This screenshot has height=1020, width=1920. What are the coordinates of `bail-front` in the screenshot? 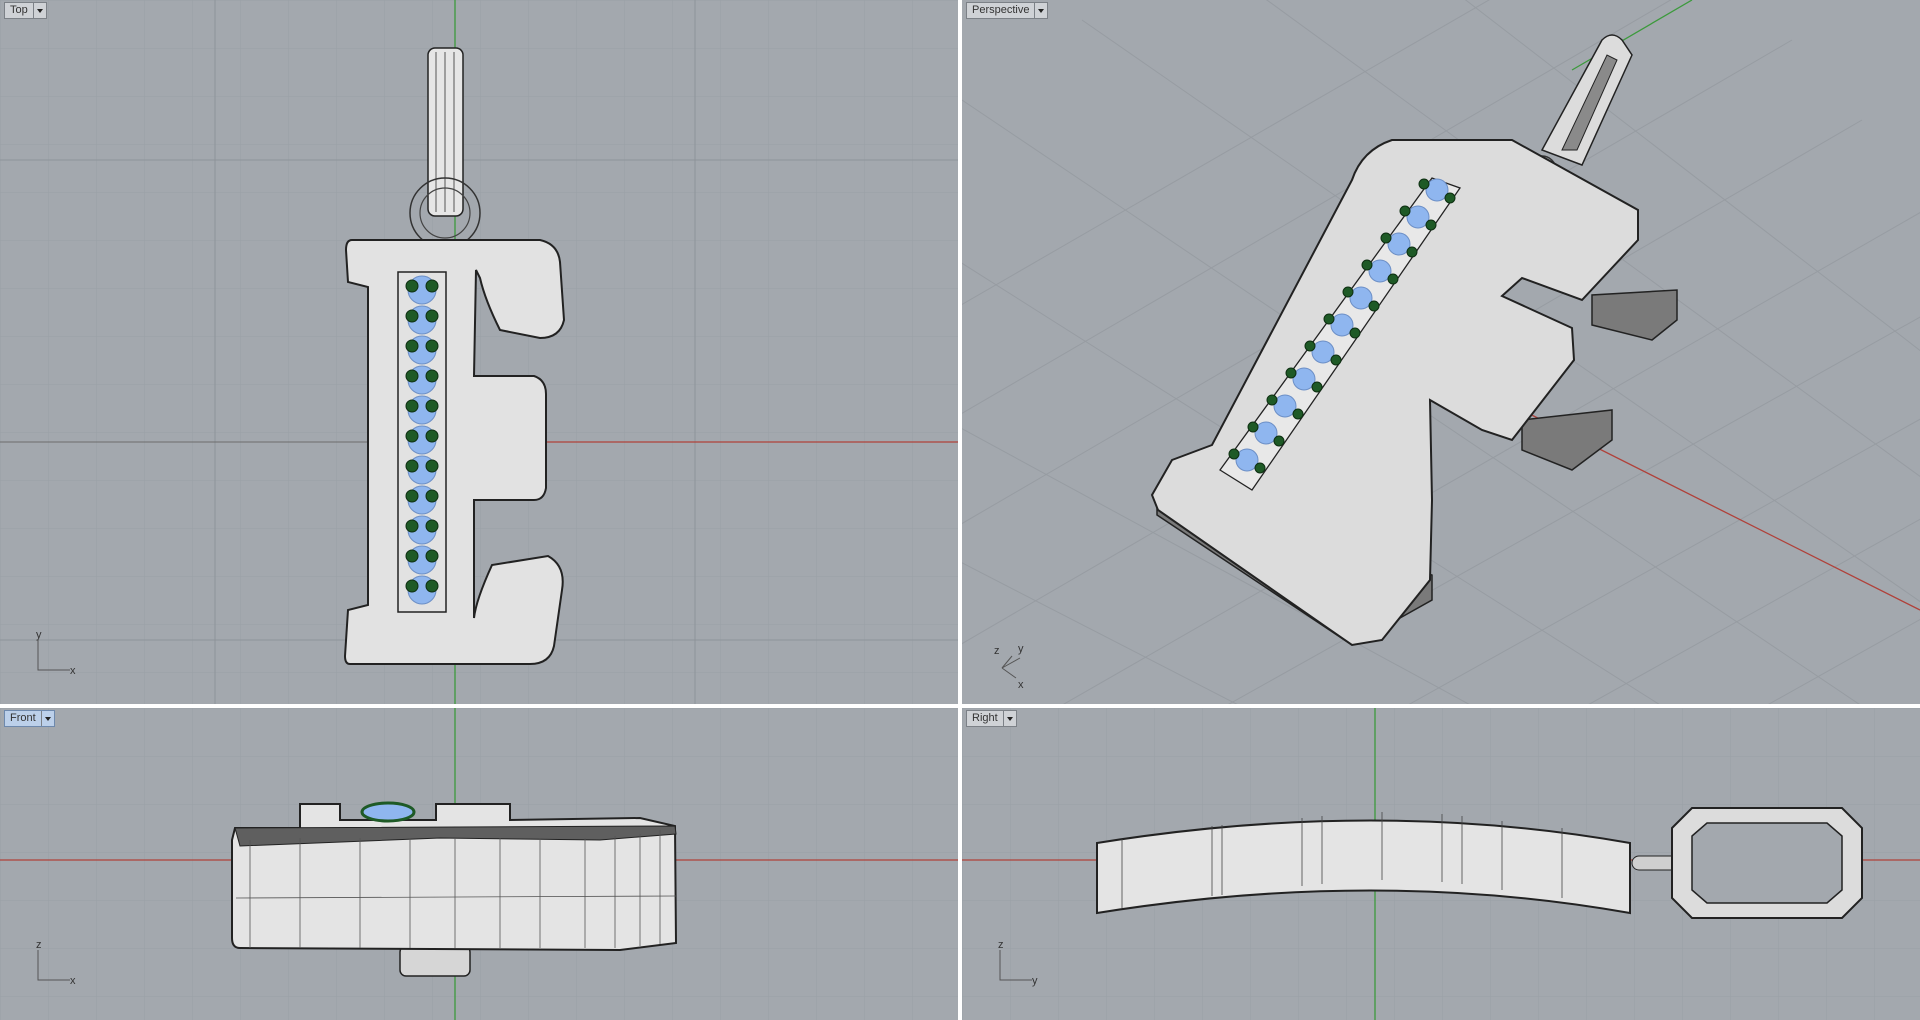 It's located at (435, 961).